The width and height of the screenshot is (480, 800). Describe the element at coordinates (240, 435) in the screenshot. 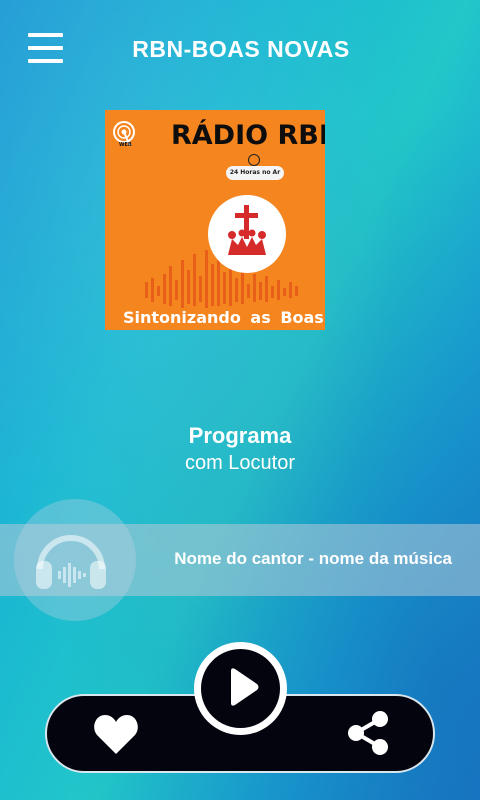

I see `program-name: Programa` at that location.